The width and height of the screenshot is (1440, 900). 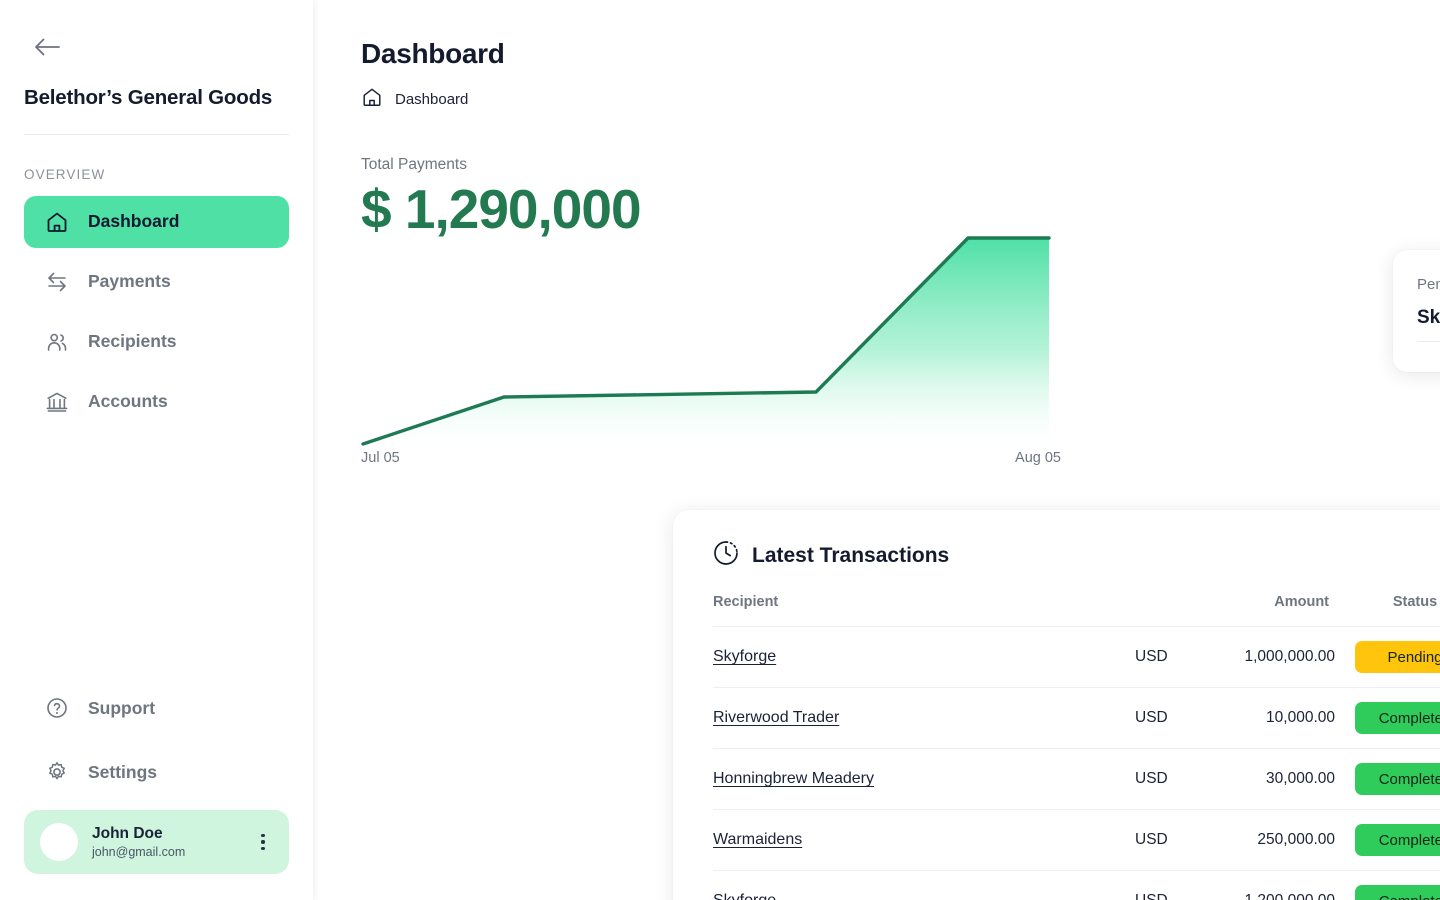 What do you see at coordinates (924, 840) in the screenshot?
I see `cell-recipient: Warmaidens` at bounding box center [924, 840].